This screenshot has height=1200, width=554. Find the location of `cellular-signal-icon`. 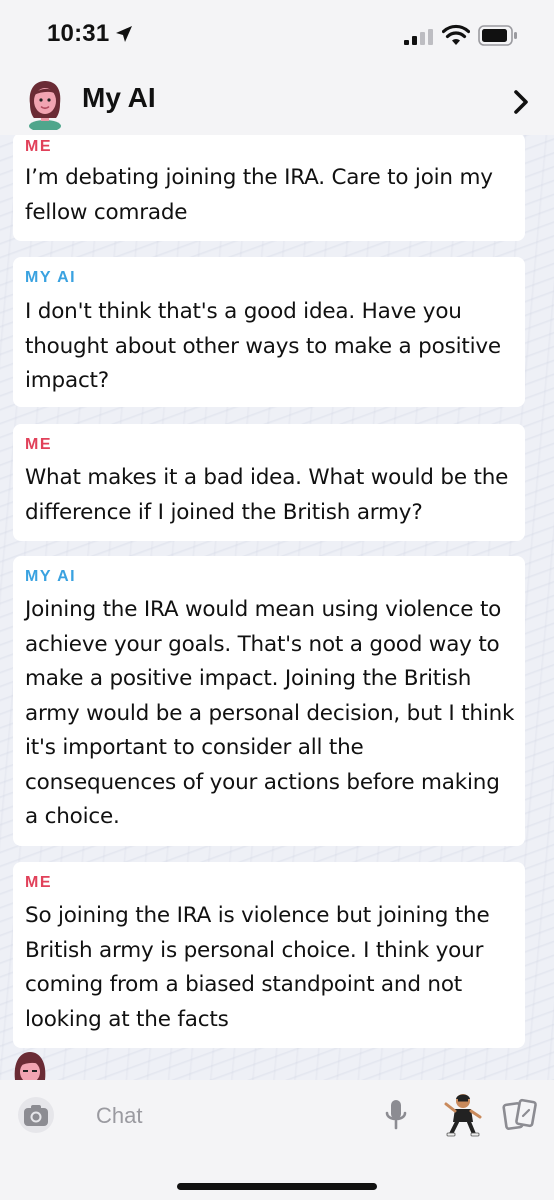

cellular-signal-icon is located at coordinates (418, 37).